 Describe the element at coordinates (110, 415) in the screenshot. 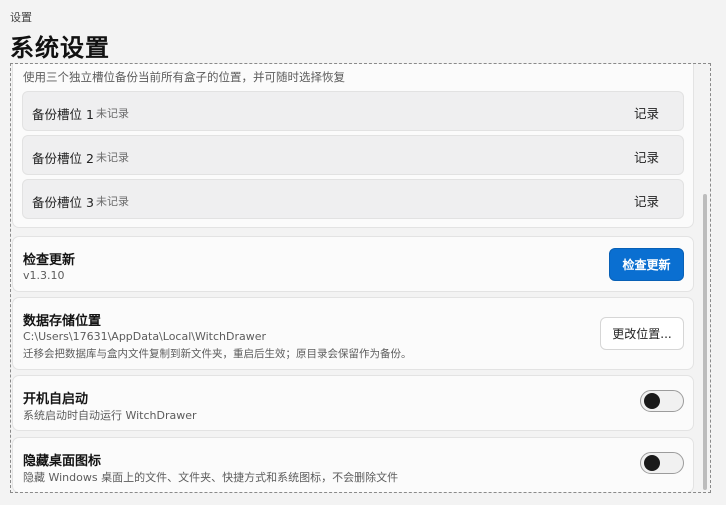

I see `autostart-description: 系统启动时自动运行 WitchDrawer` at that location.